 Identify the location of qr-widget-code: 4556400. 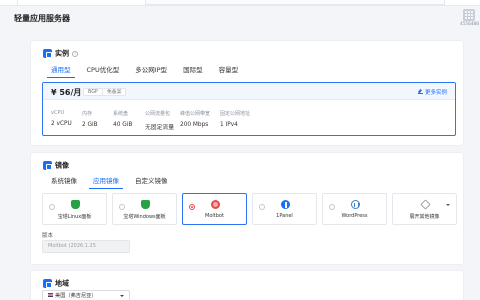
(469, 24).